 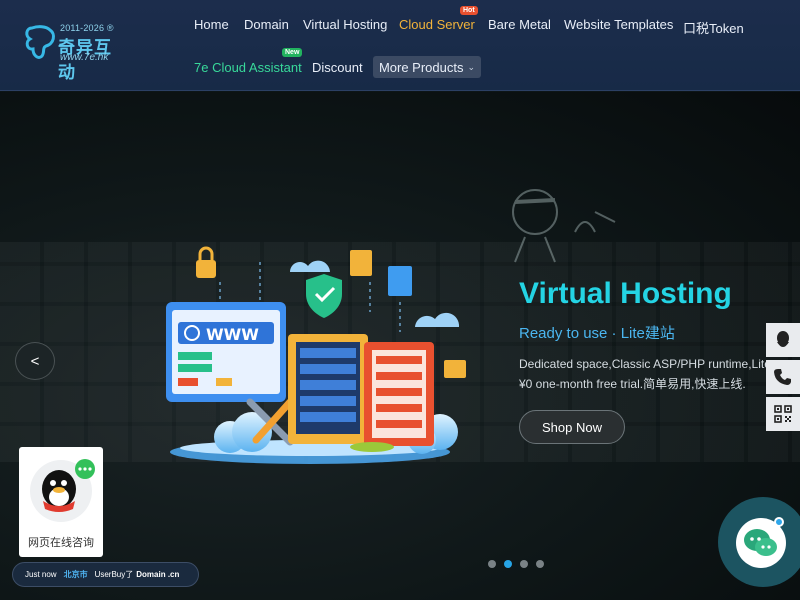 I want to click on ticker-domain: Domain .cn, so click(x=158, y=574).